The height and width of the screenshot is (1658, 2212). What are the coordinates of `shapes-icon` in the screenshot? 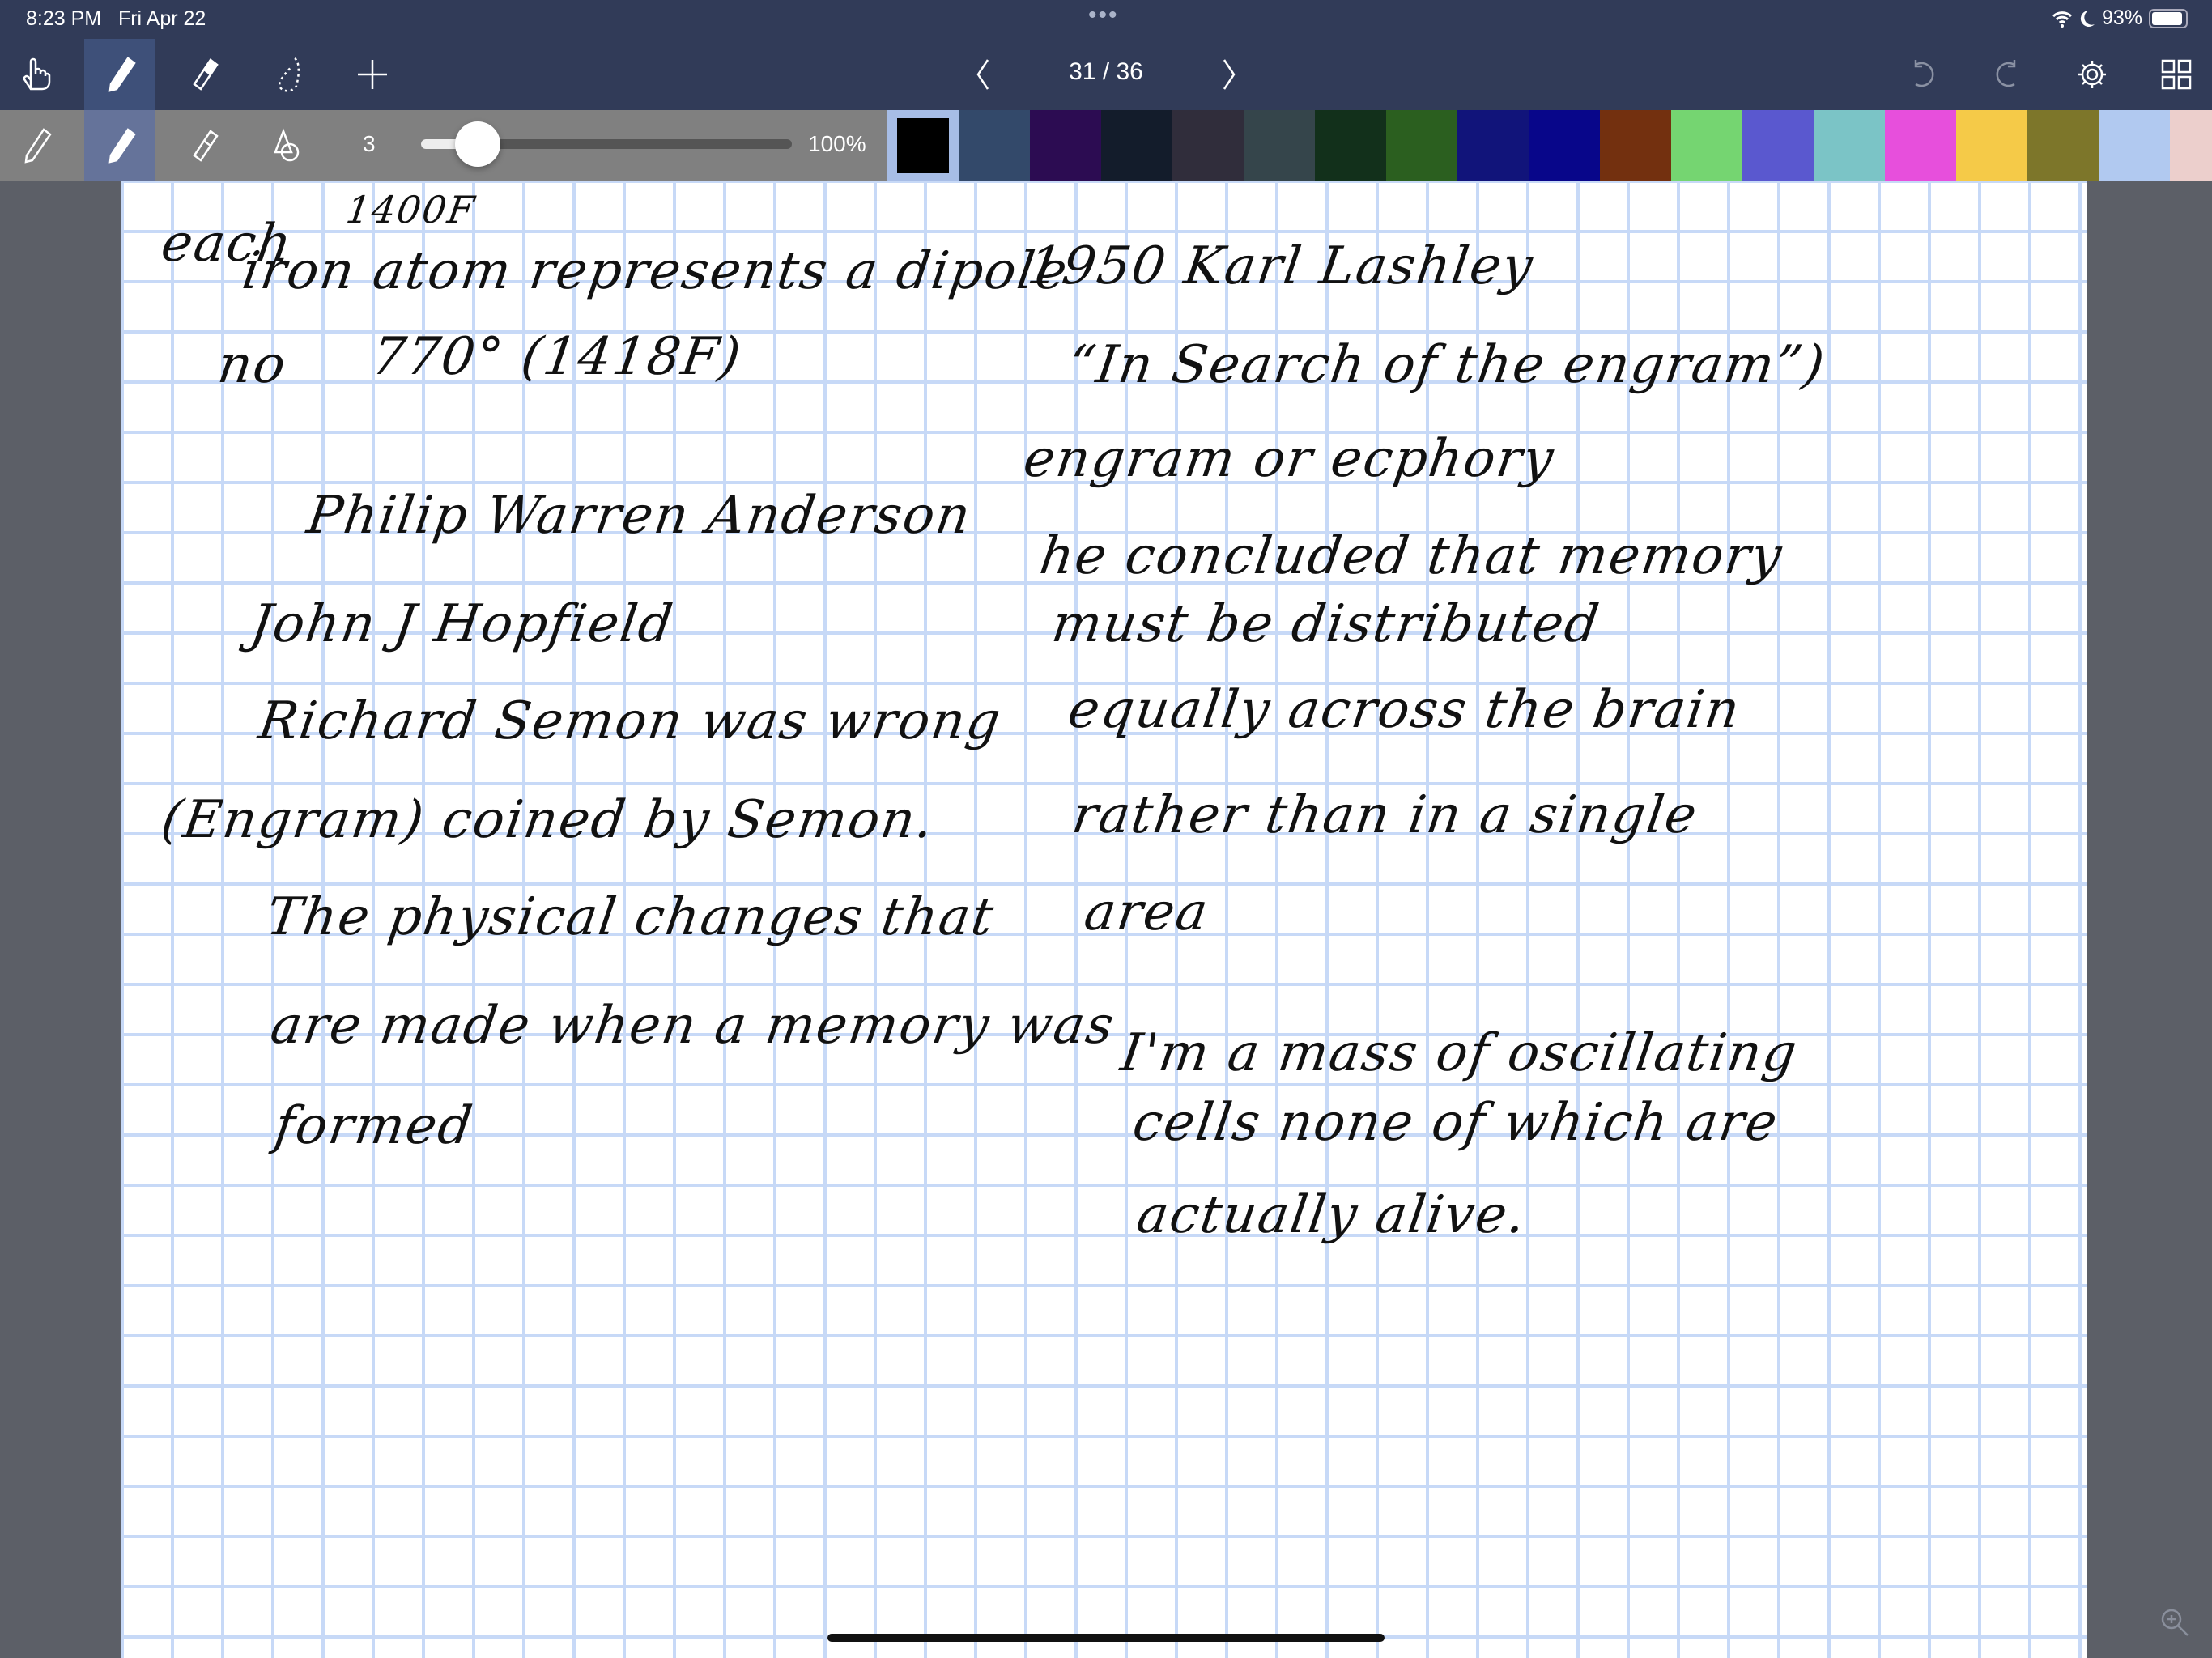 It's located at (287, 145).